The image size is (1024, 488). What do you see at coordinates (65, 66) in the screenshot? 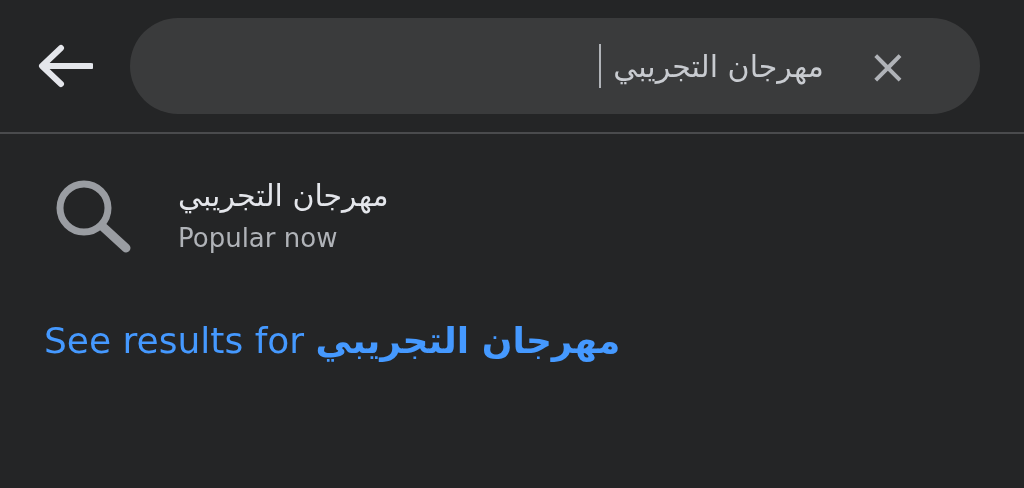
I see `back-arrow-icon` at bounding box center [65, 66].